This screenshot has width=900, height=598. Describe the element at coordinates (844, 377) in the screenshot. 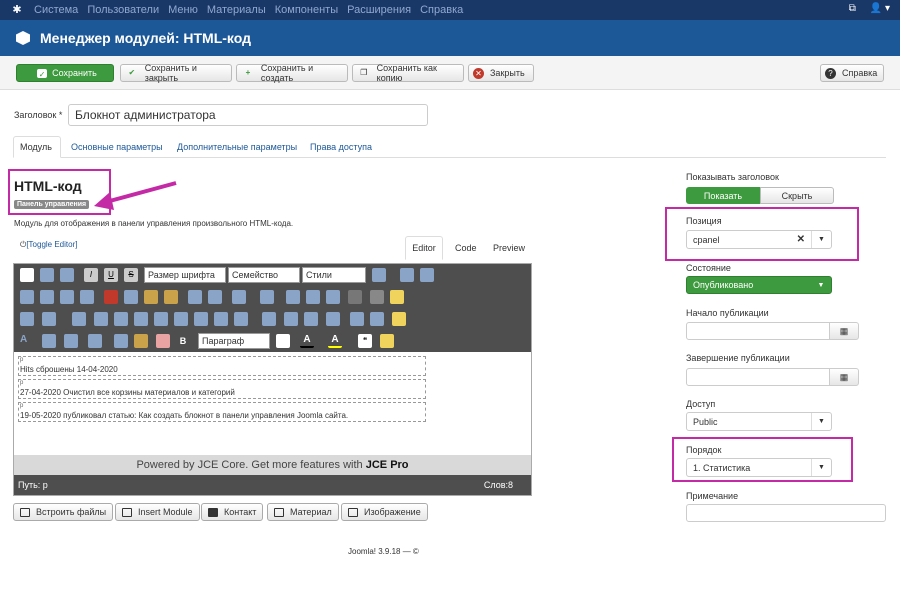

I see `calendar-icon: ▦` at that location.